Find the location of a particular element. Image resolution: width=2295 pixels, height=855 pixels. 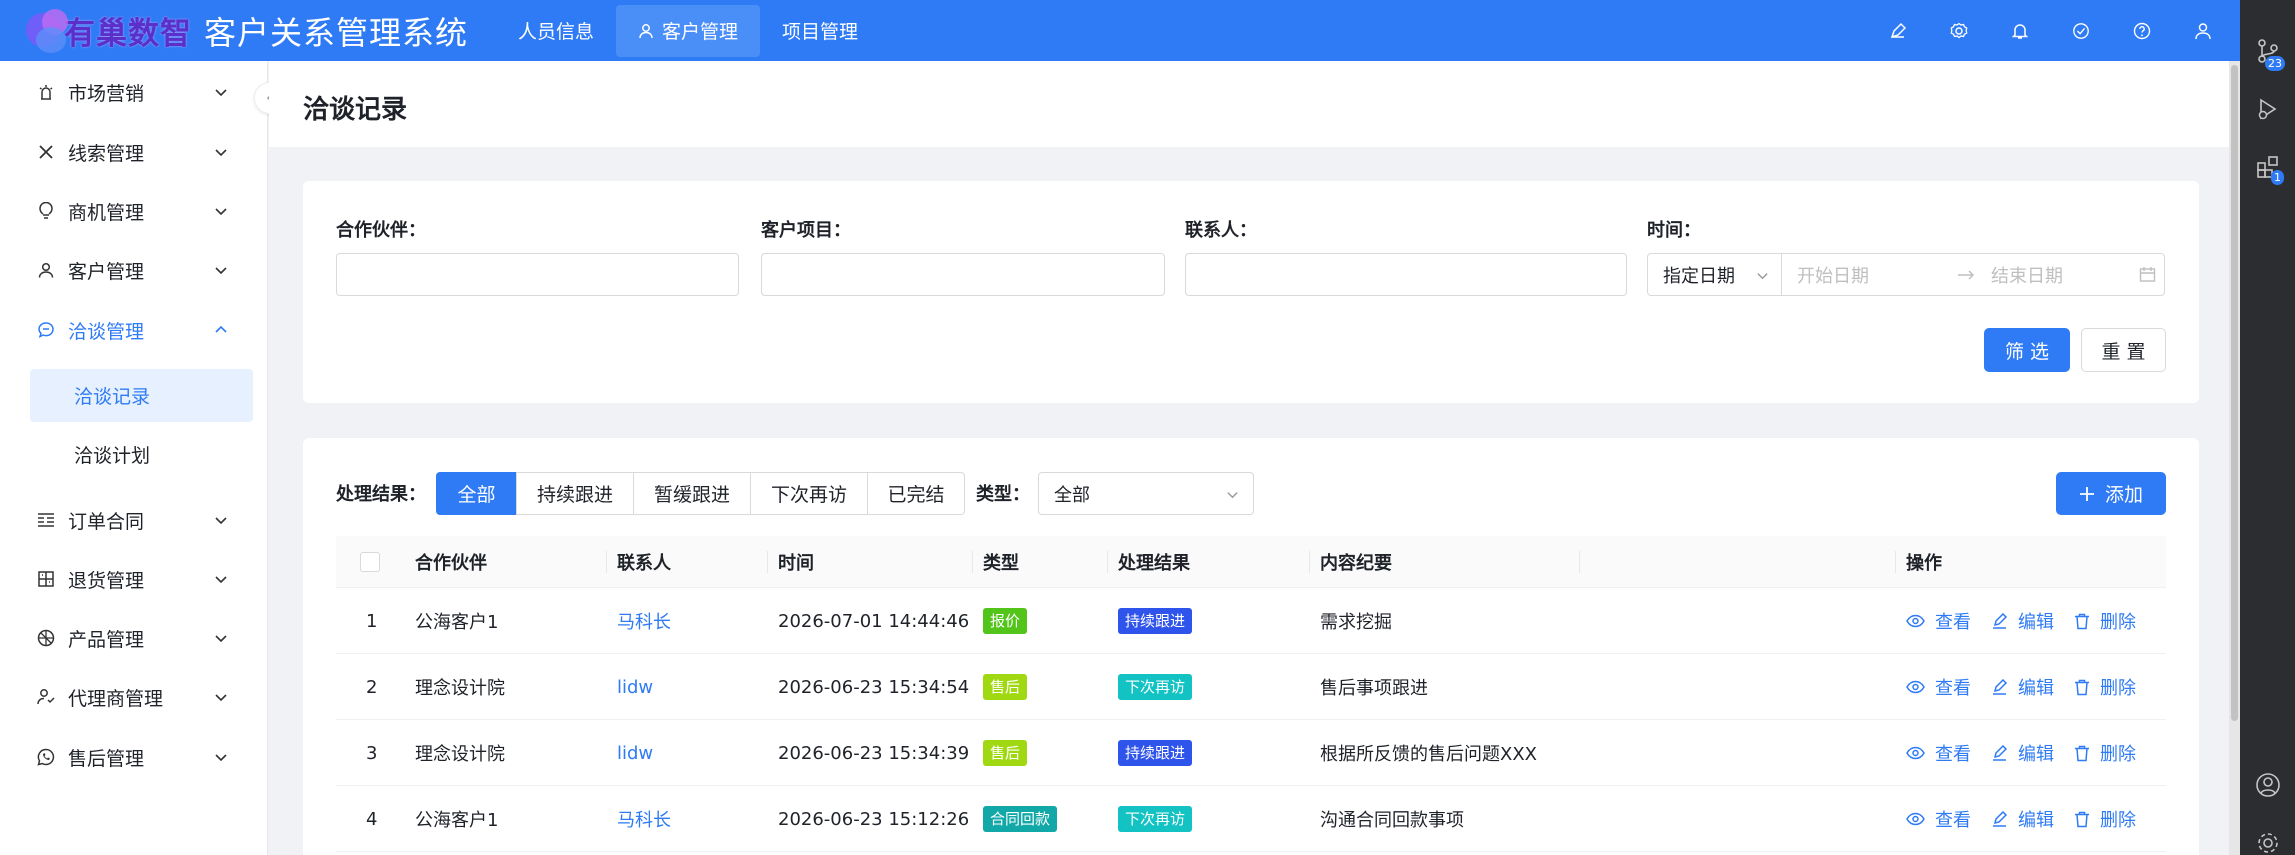

table-header: 合作伙伴 联系人 时间 类型 处理结果 内容纪要 操作 is located at coordinates (1251, 562).